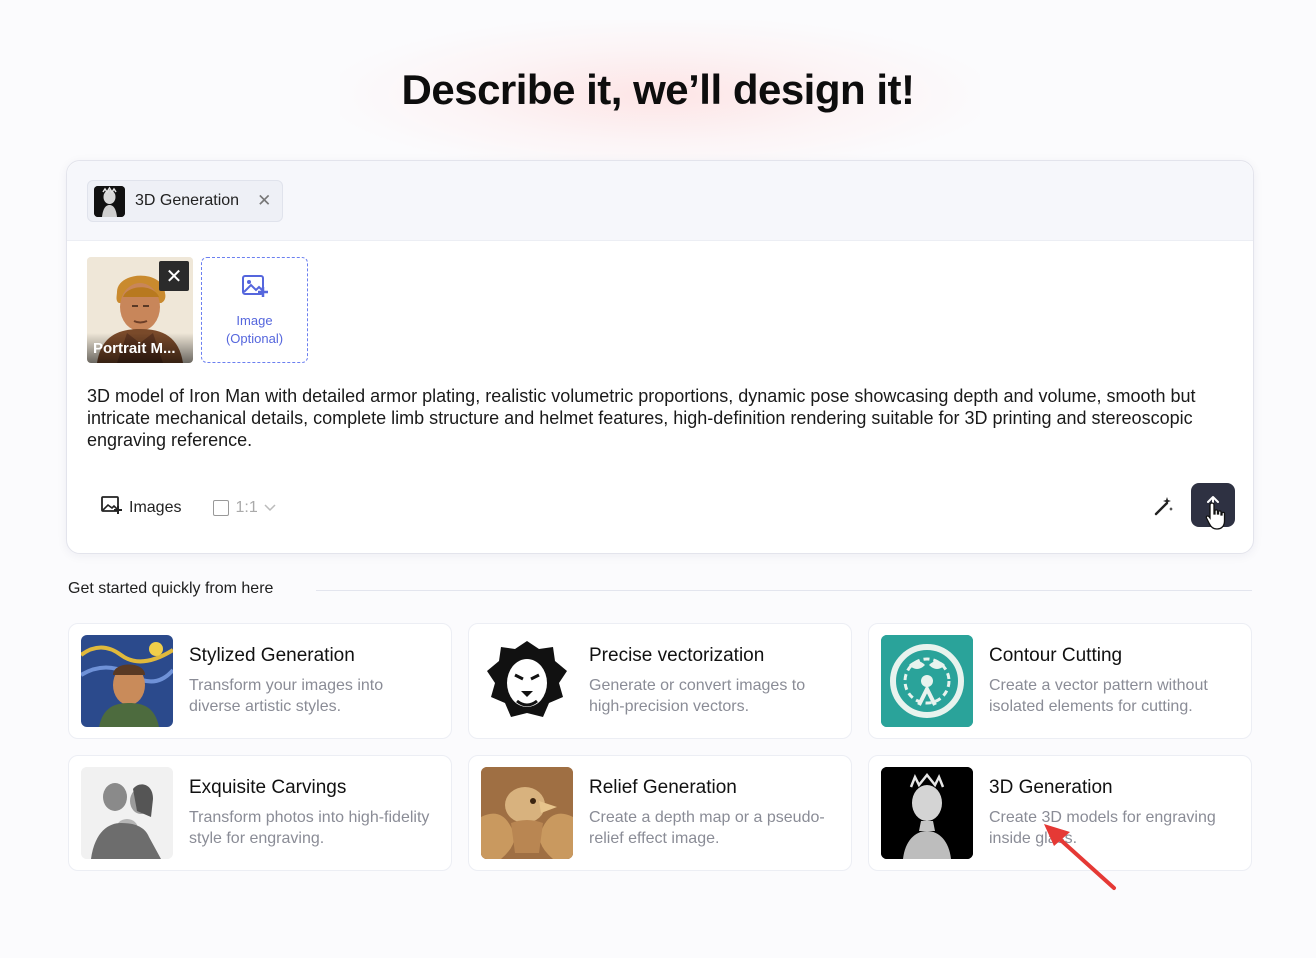 The width and height of the screenshot is (1316, 958). Describe the element at coordinates (527, 681) in the screenshot. I see `lion-vector-thumbnail` at that location.